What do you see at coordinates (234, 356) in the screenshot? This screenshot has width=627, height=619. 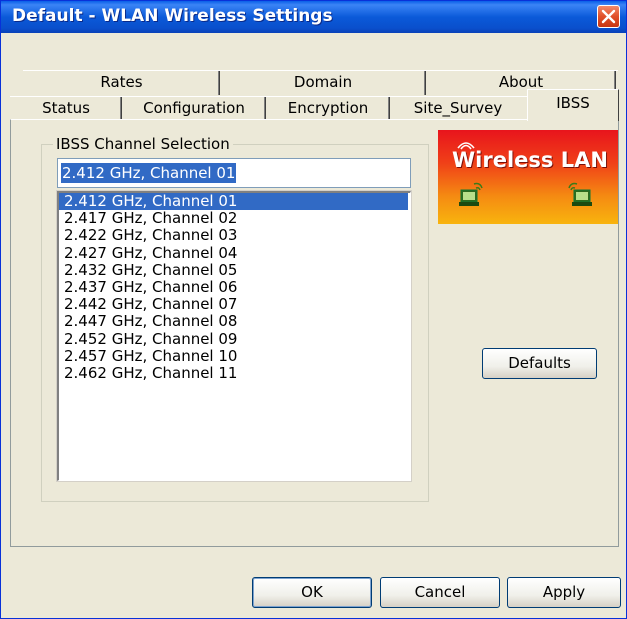 I see `list-item: 2.457 GHz, Channel 10` at bounding box center [234, 356].